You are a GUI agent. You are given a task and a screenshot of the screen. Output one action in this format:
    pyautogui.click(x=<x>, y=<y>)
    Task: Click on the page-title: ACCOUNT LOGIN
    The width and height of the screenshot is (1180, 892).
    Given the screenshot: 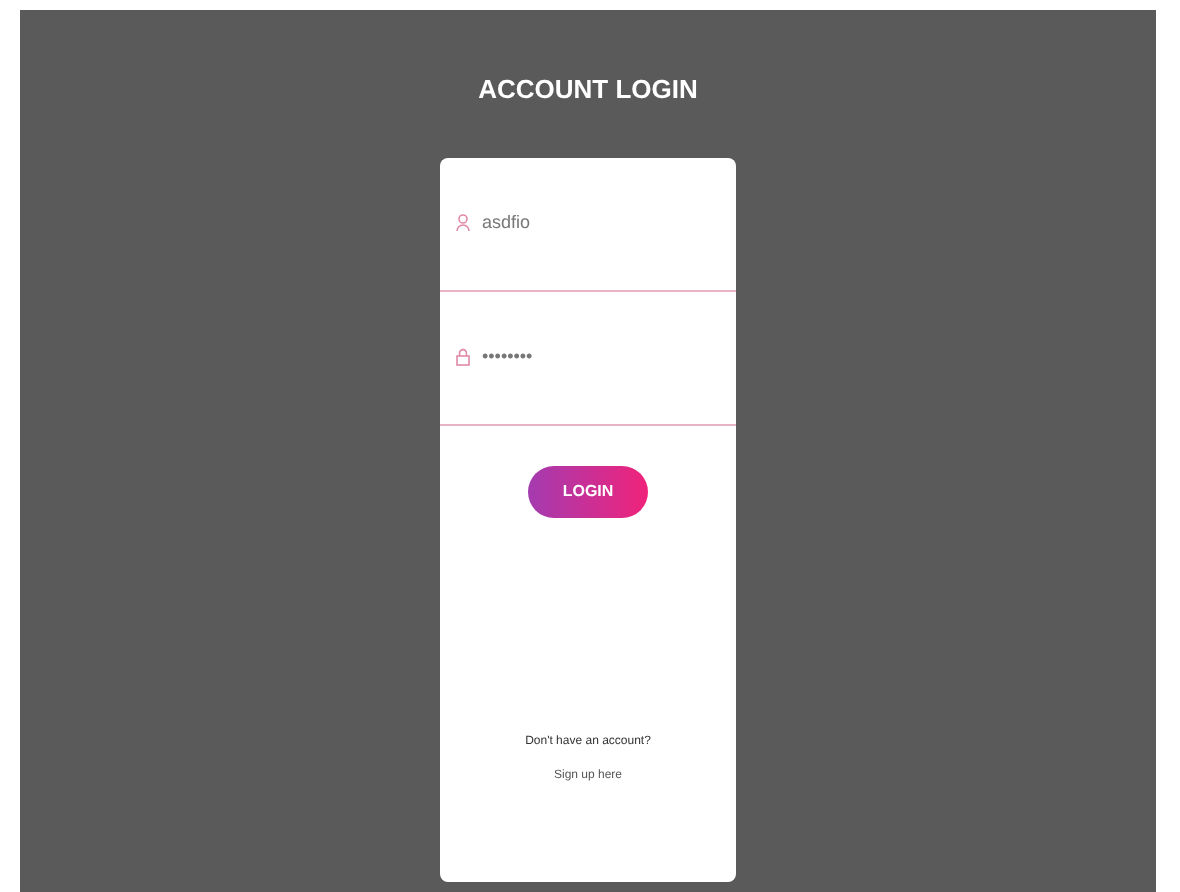 What is the action you would take?
    pyautogui.click(x=588, y=90)
    